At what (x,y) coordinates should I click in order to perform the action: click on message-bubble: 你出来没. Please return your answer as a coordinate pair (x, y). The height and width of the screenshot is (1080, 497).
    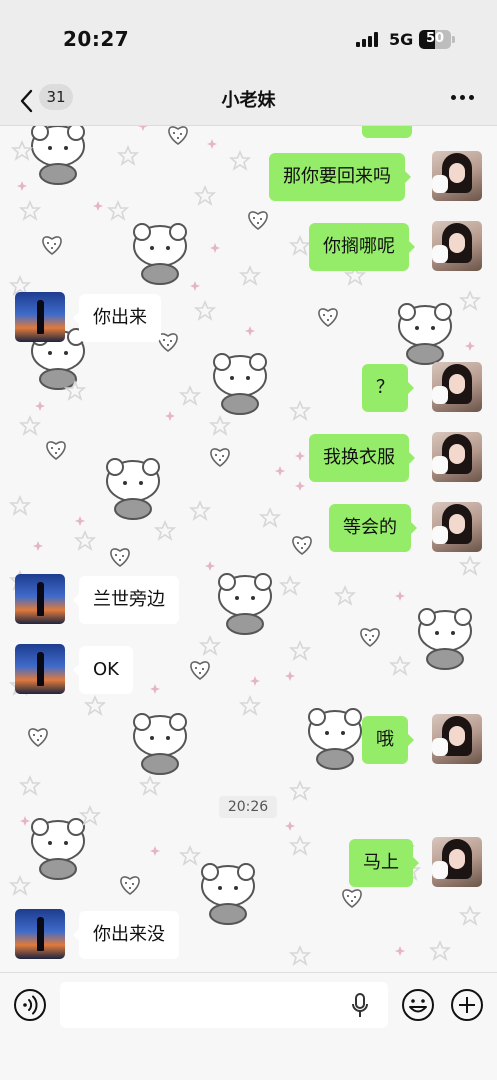
    Looking at the image, I should click on (126, 935).